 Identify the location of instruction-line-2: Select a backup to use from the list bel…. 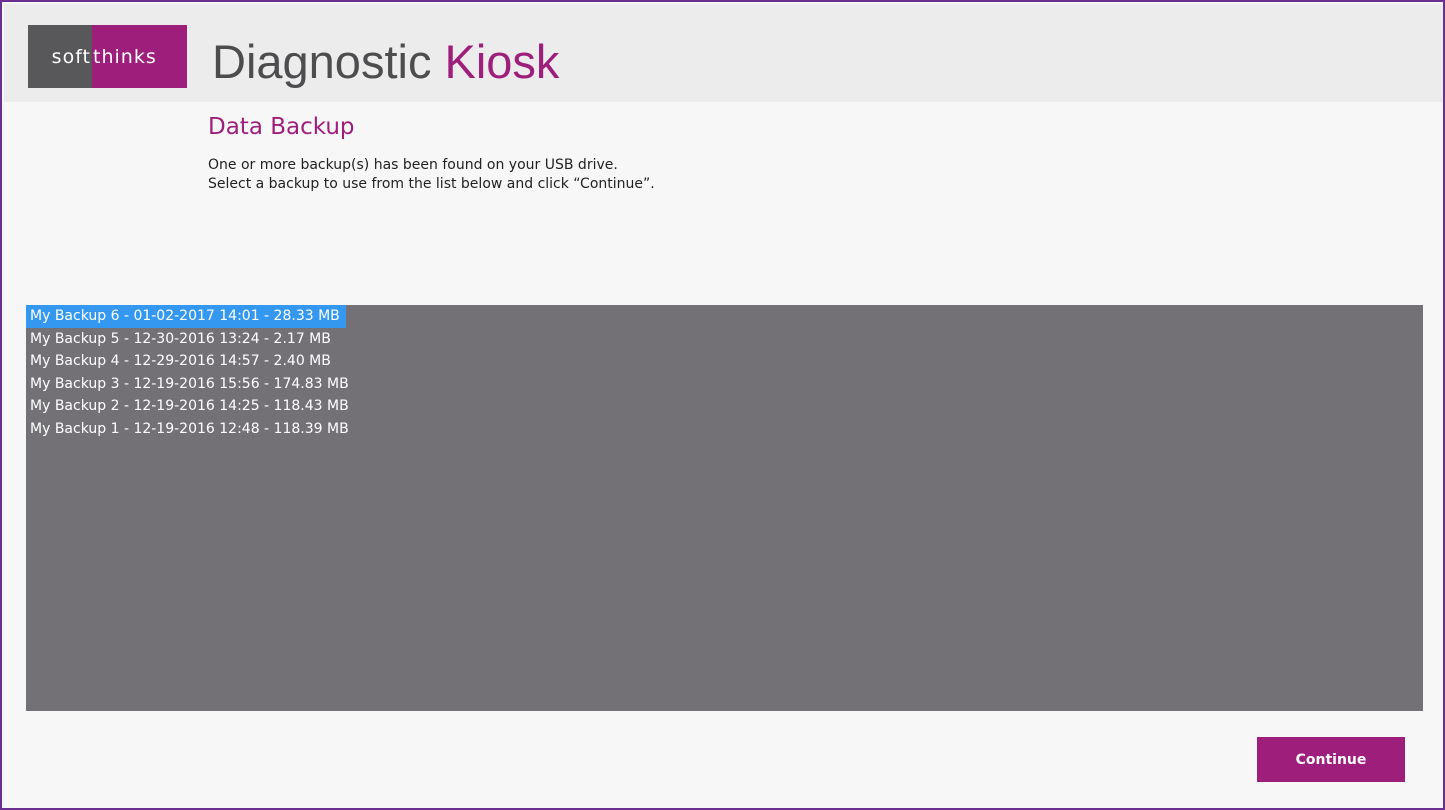
(431, 184).